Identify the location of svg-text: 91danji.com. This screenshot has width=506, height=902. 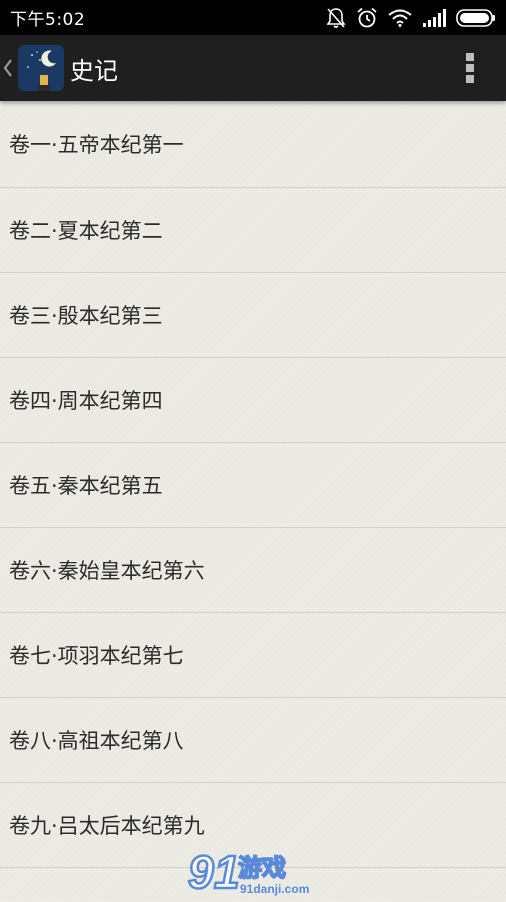
(274, 889).